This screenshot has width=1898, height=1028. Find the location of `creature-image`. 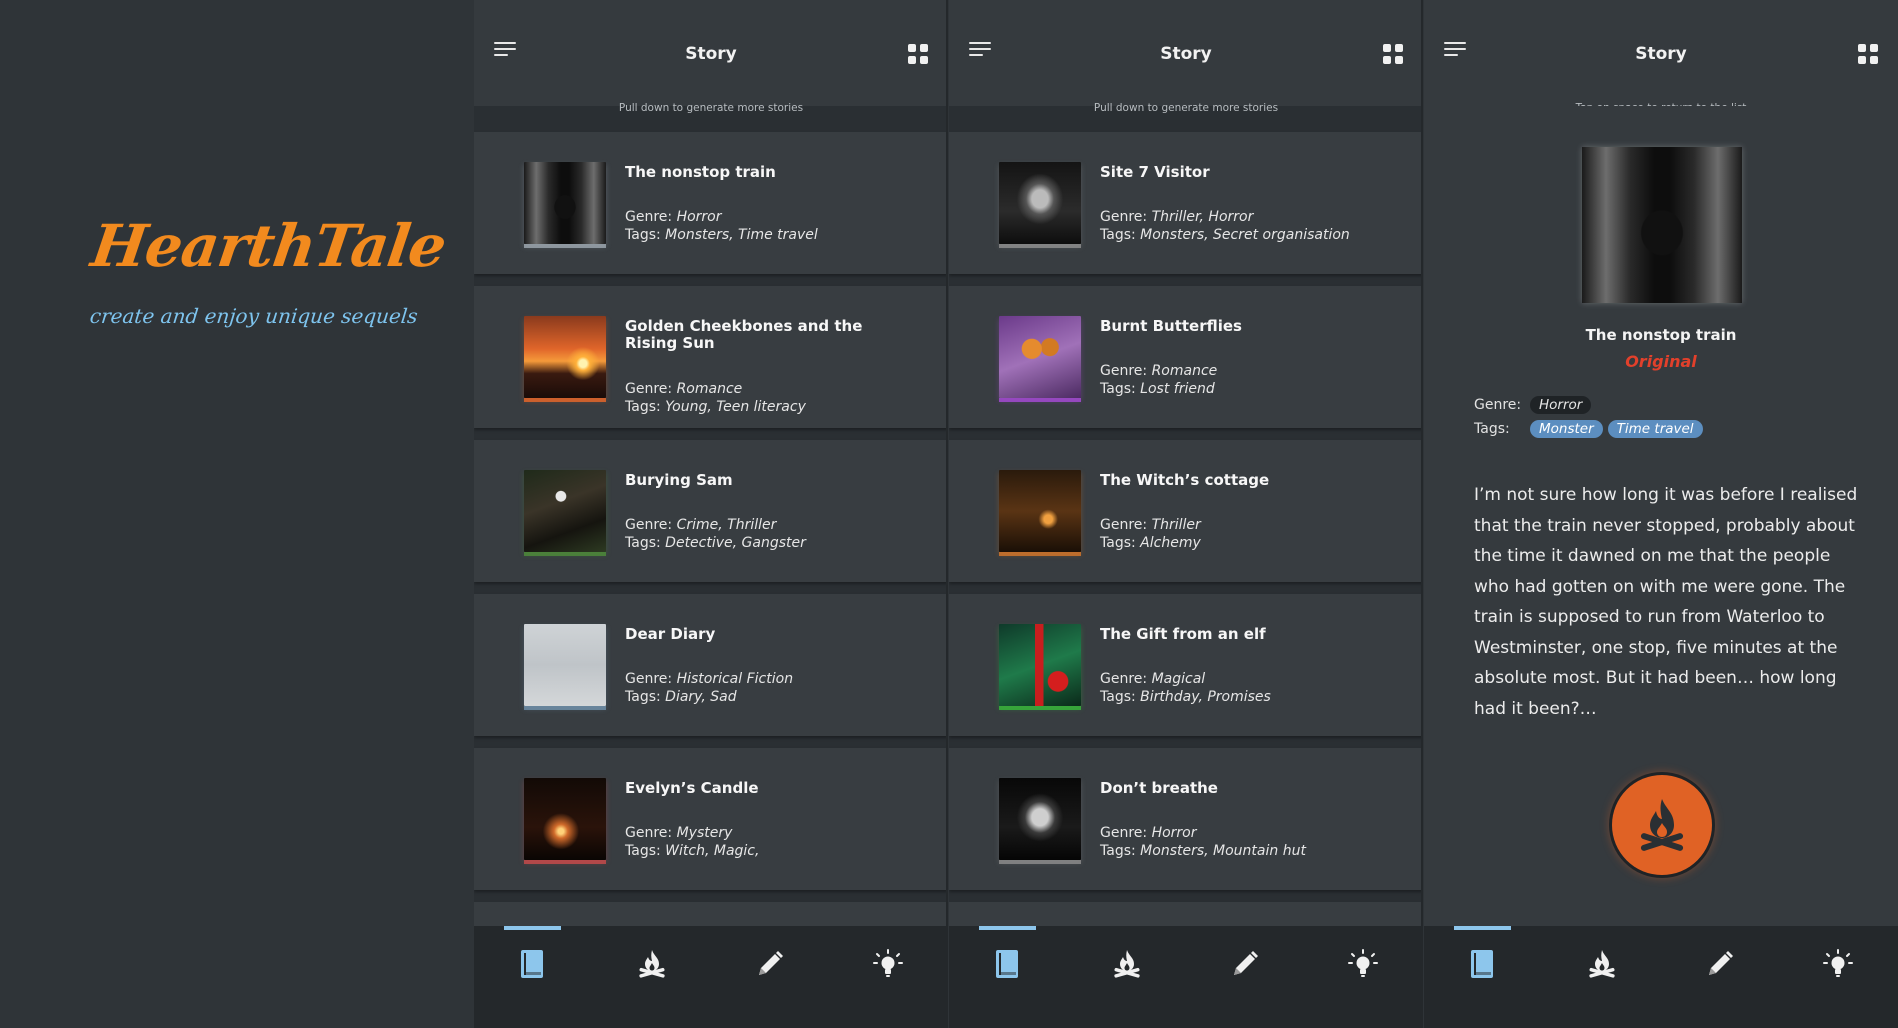

creature-image is located at coordinates (1040, 205).